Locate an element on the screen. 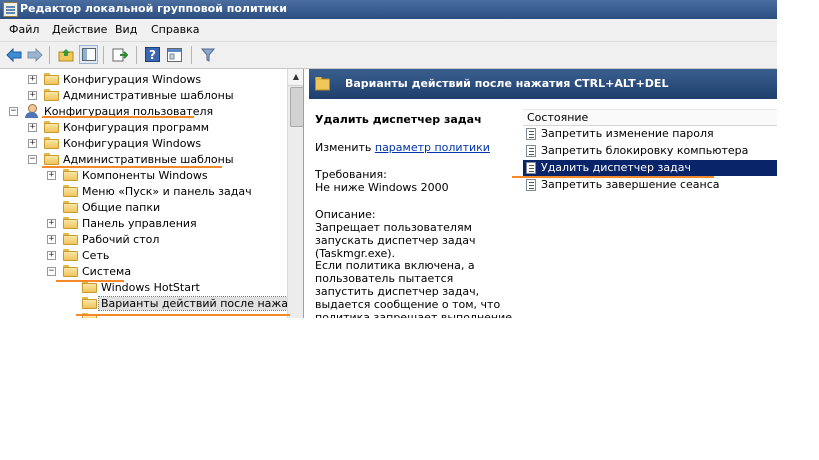 The image size is (819, 460). tree-item-label: Система is located at coordinates (107, 271).